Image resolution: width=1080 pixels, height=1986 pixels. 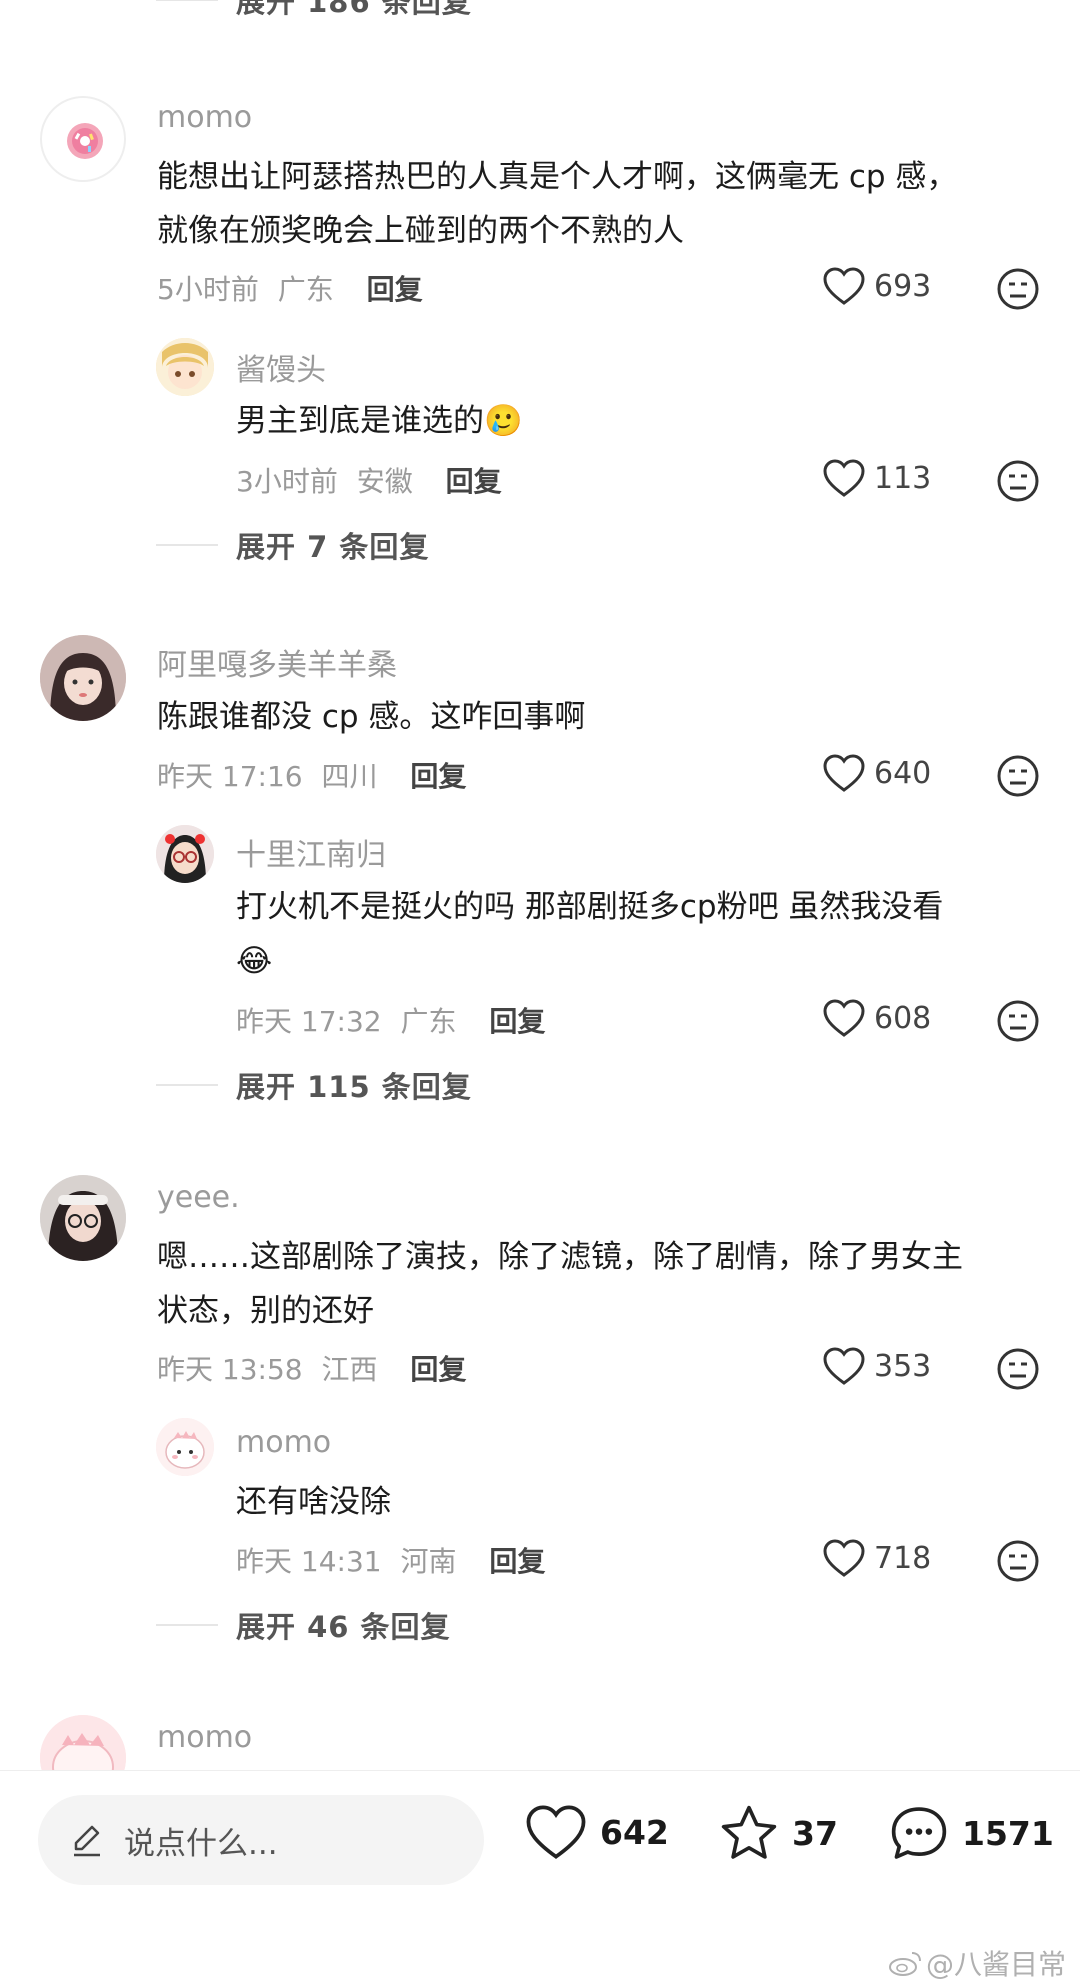 What do you see at coordinates (540, 1878) in the screenshot?
I see `bottom-bar: 说点什么... 642 37 1571 @八酱目常` at bounding box center [540, 1878].